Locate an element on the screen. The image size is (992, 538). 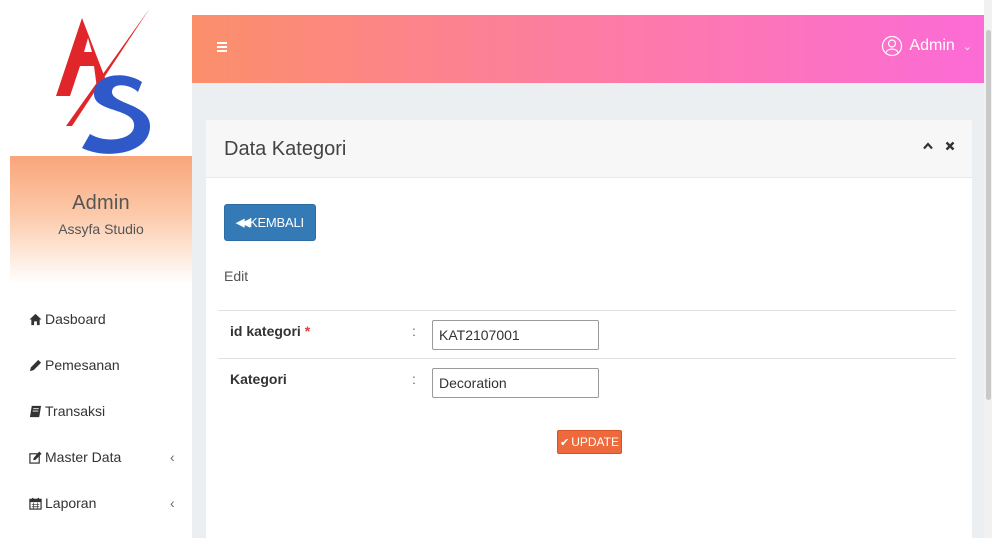
id-kategori-label: id kategori * is located at coordinates (270, 331).